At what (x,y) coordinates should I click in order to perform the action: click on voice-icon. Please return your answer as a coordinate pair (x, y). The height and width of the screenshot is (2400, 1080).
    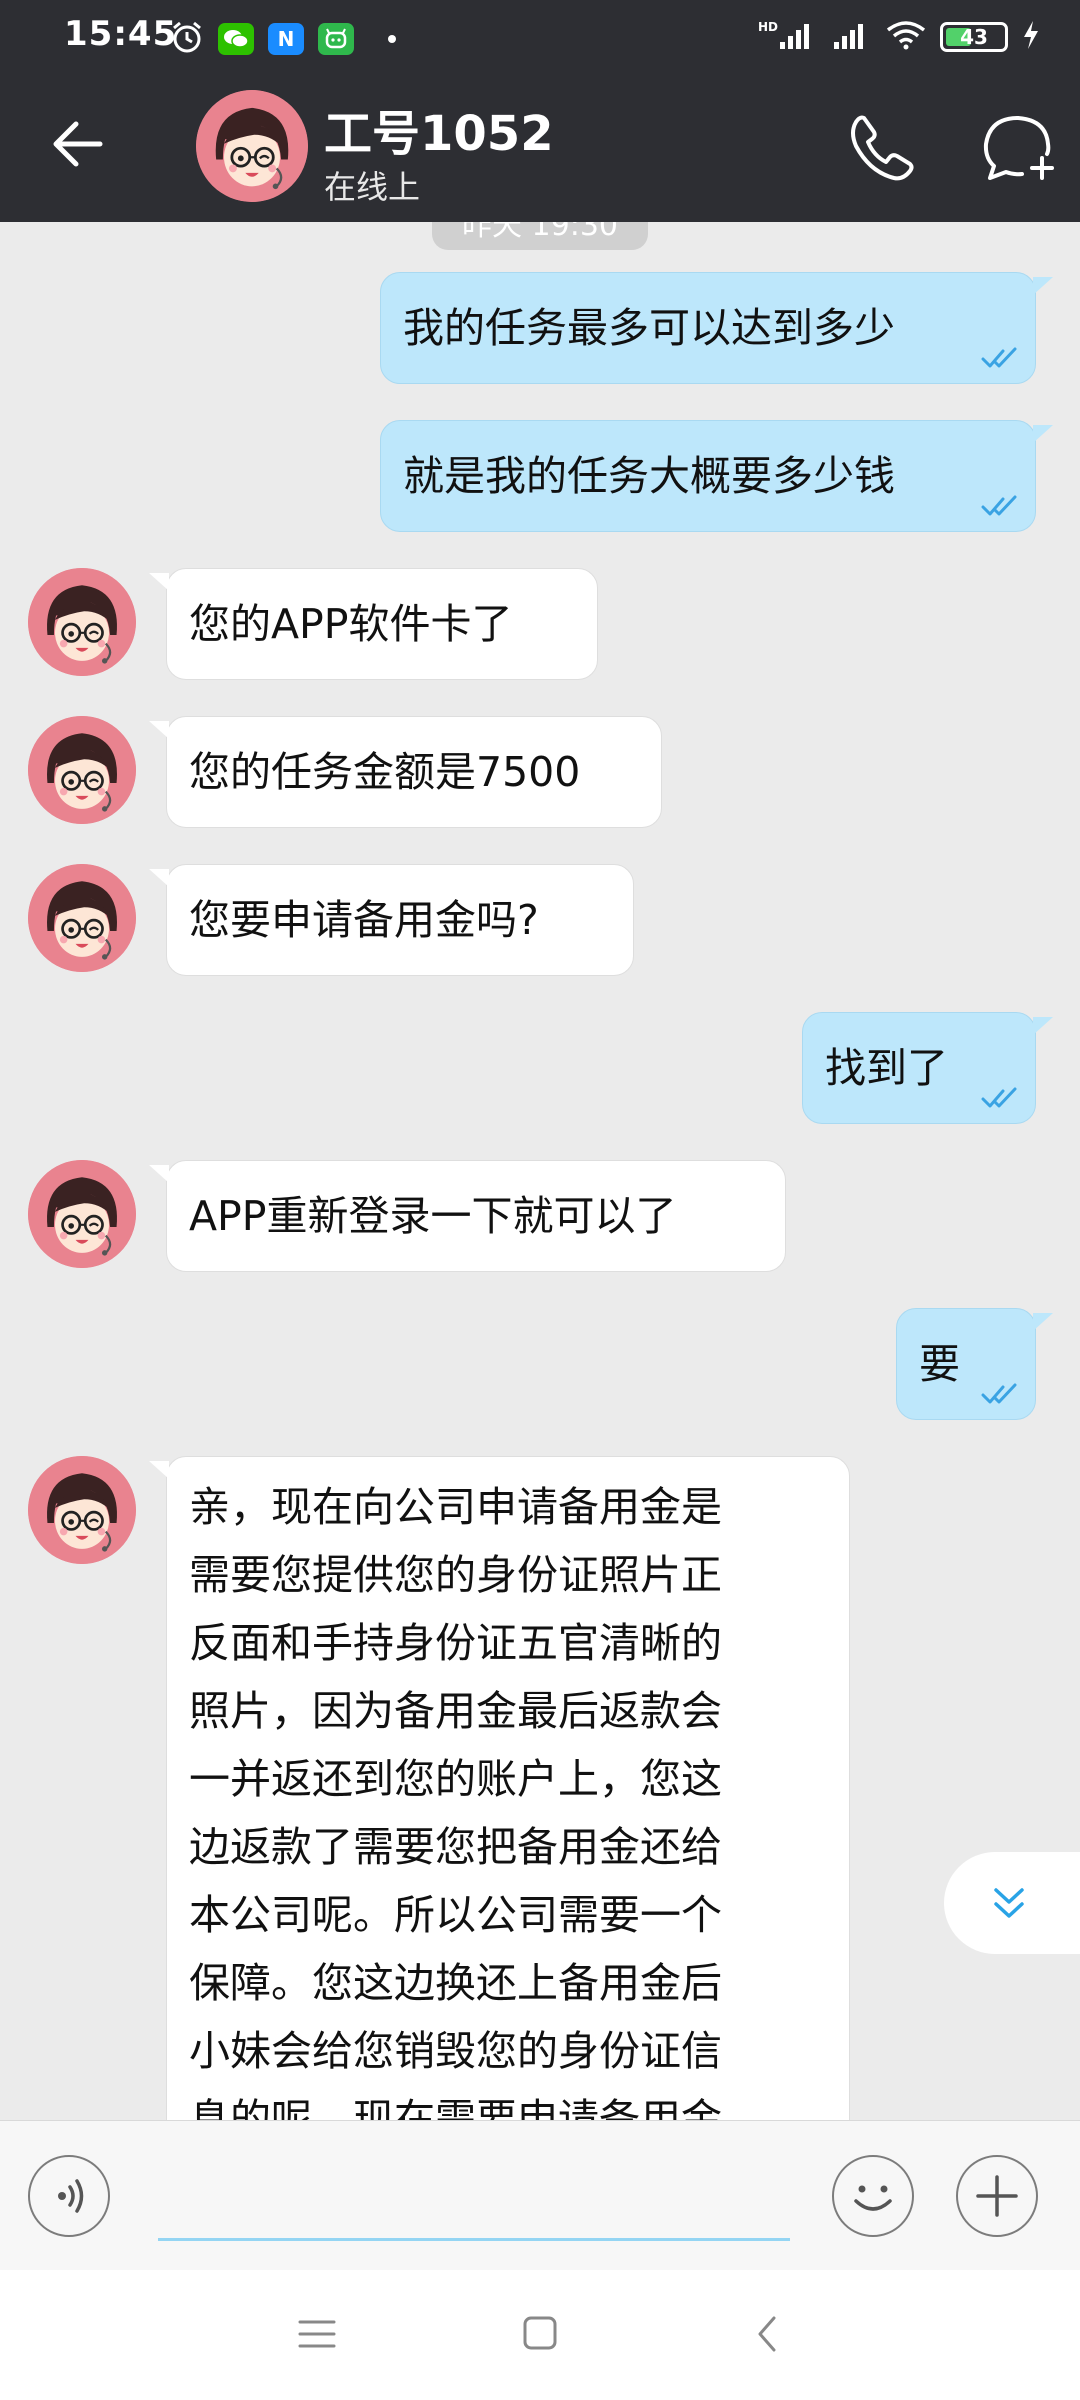
    Looking at the image, I should click on (71, 2196).